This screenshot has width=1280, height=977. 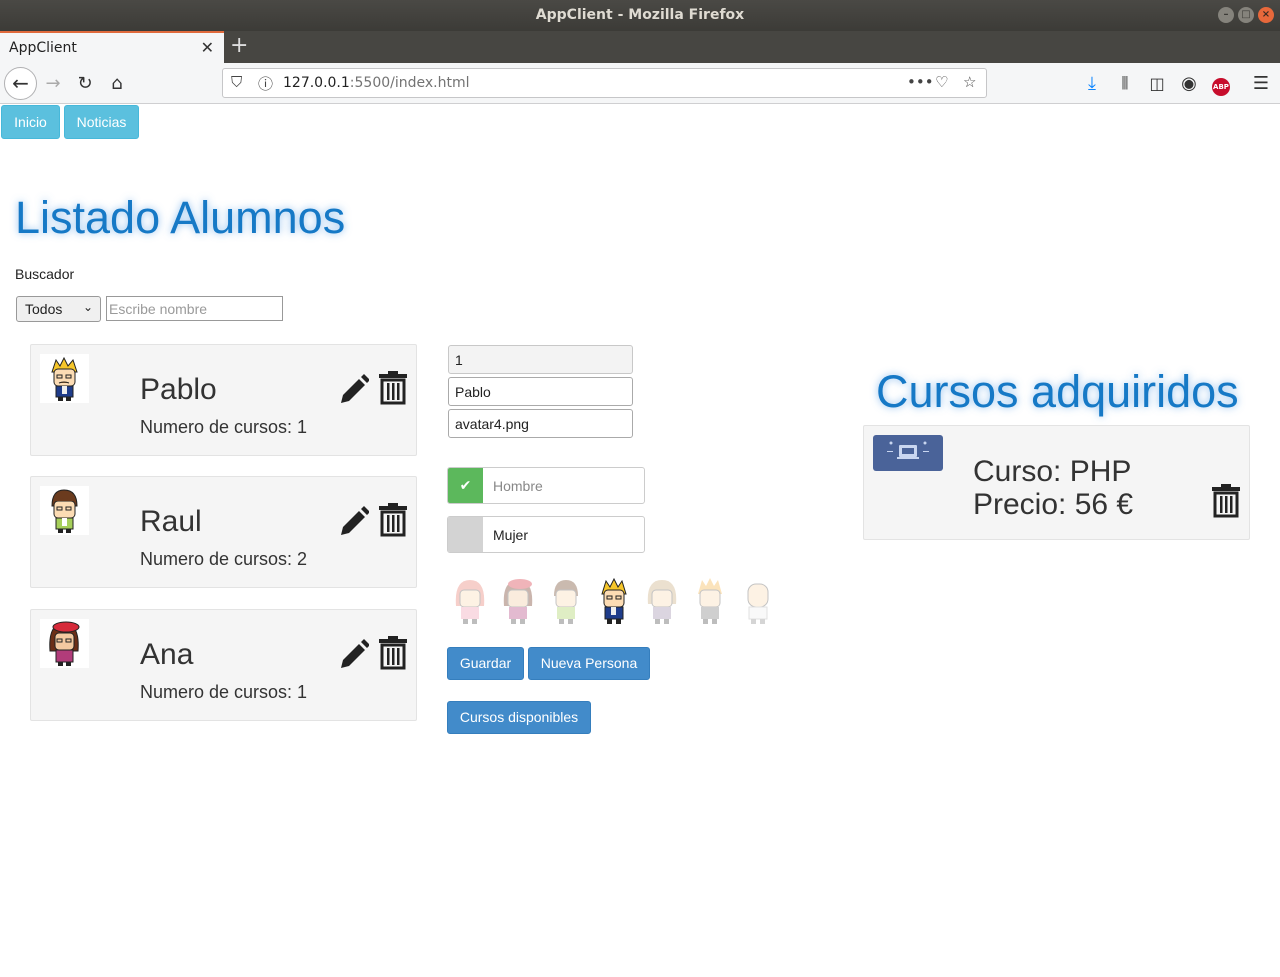 What do you see at coordinates (43, 48) in the screenshot?
I see `tab-title: AppClient` at bounding box center [43, 48].